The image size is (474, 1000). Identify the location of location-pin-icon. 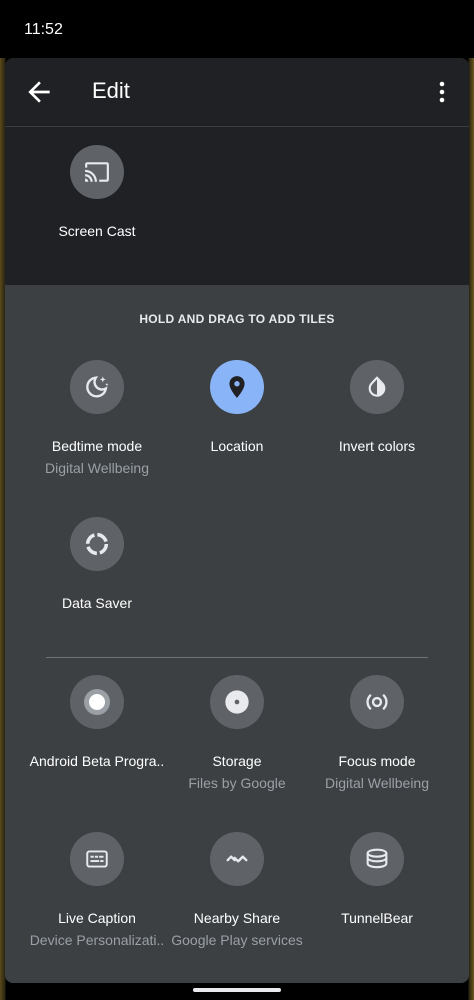
(237, 387).